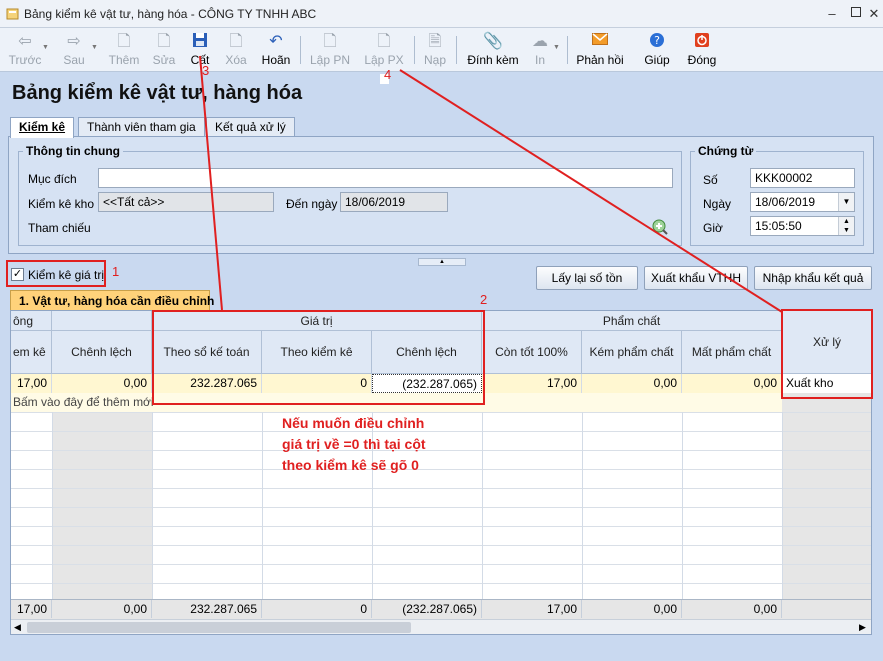 This screenshot has height=661, width=883. What do you see at coordinates (732, 609) in the screenshot?
I see `footer-lost-quality: 0,00` at bounding box center [732, 609].